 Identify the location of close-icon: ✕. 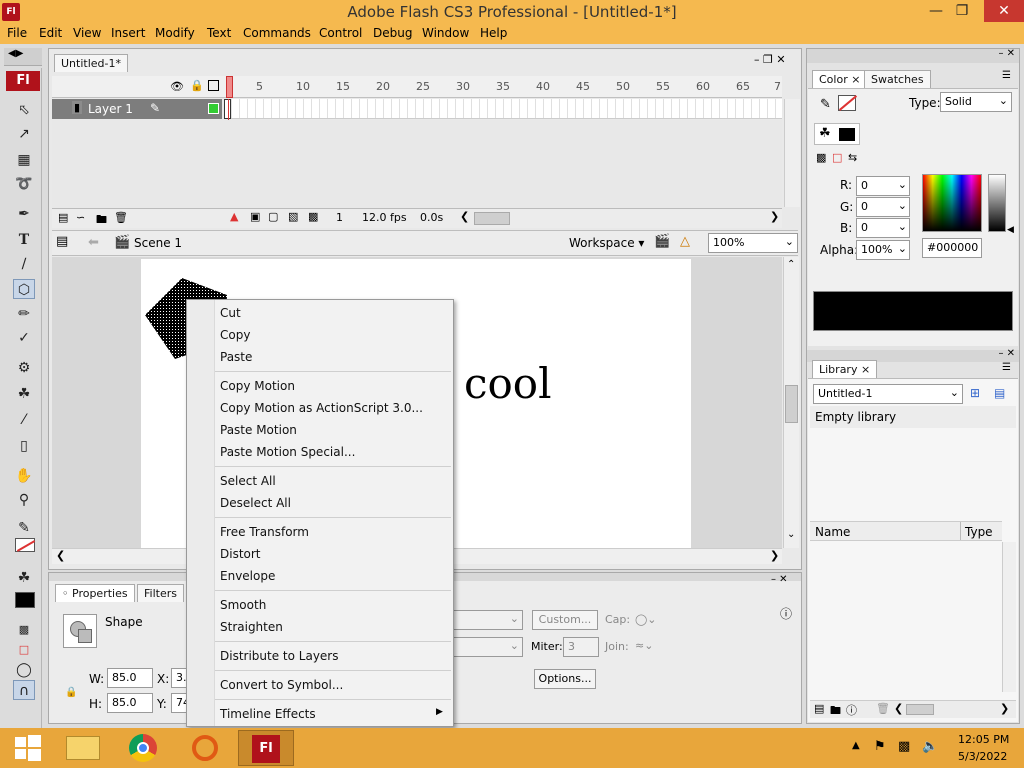
(1004, 11).